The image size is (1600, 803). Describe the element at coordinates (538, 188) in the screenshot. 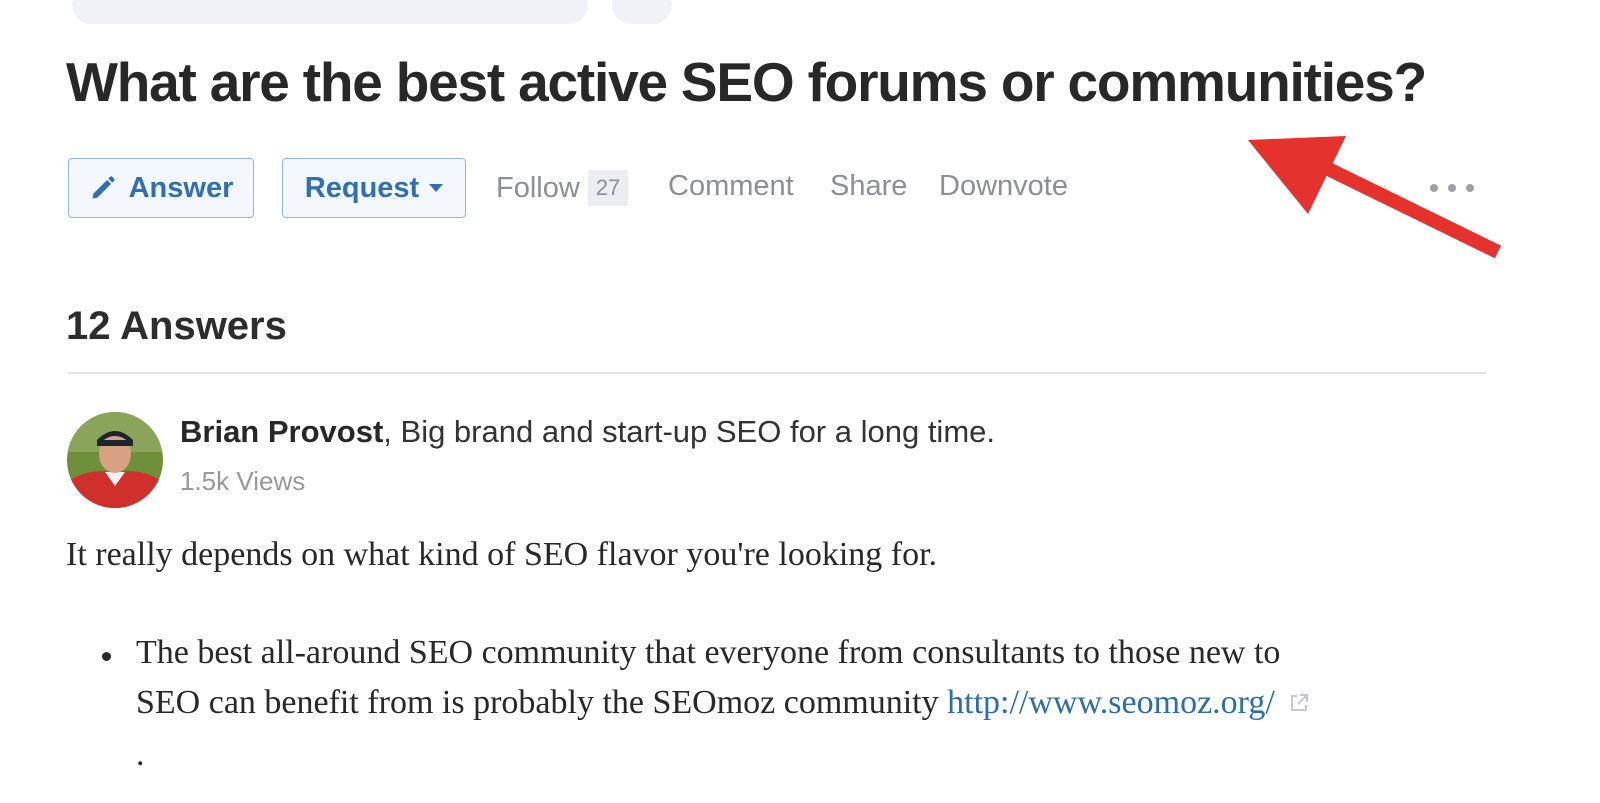

I see `follow-label: Follow` at that location.